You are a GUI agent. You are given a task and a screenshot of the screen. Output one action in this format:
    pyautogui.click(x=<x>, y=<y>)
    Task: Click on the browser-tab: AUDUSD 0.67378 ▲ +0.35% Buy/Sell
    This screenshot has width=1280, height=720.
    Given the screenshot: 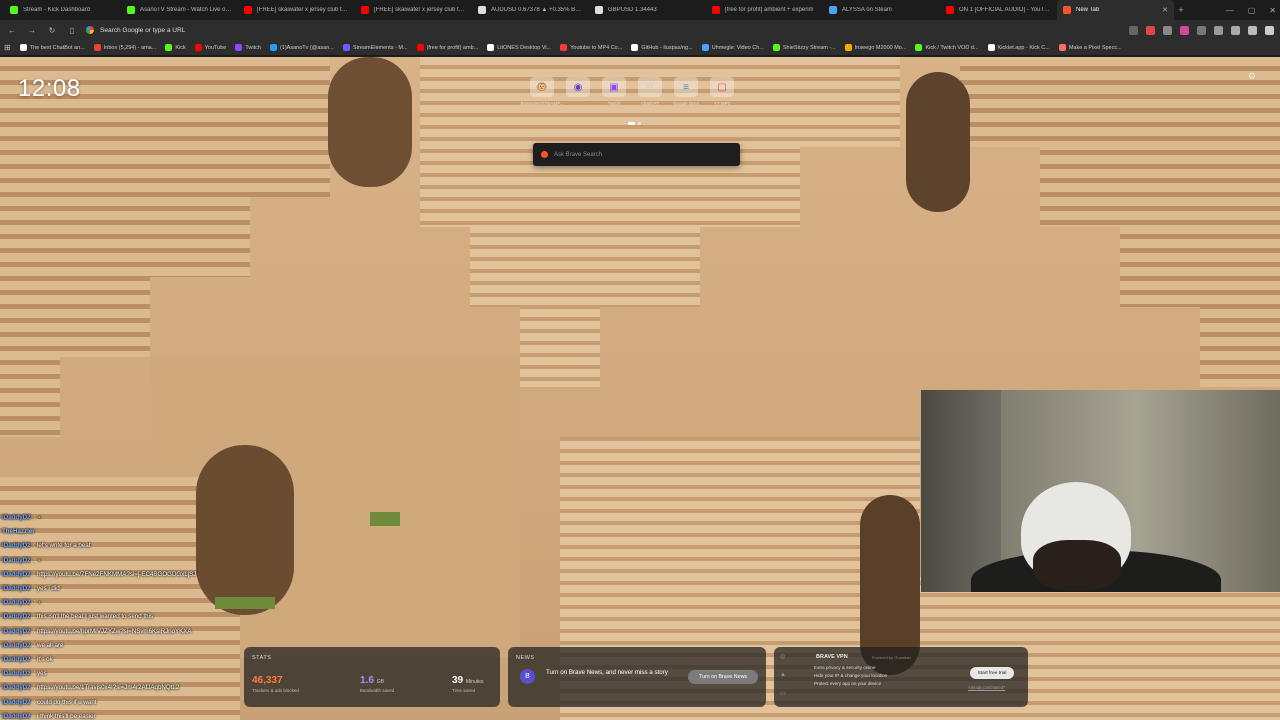 What is the action you would take?
    pyautogui.click(x=530, y=10)
    